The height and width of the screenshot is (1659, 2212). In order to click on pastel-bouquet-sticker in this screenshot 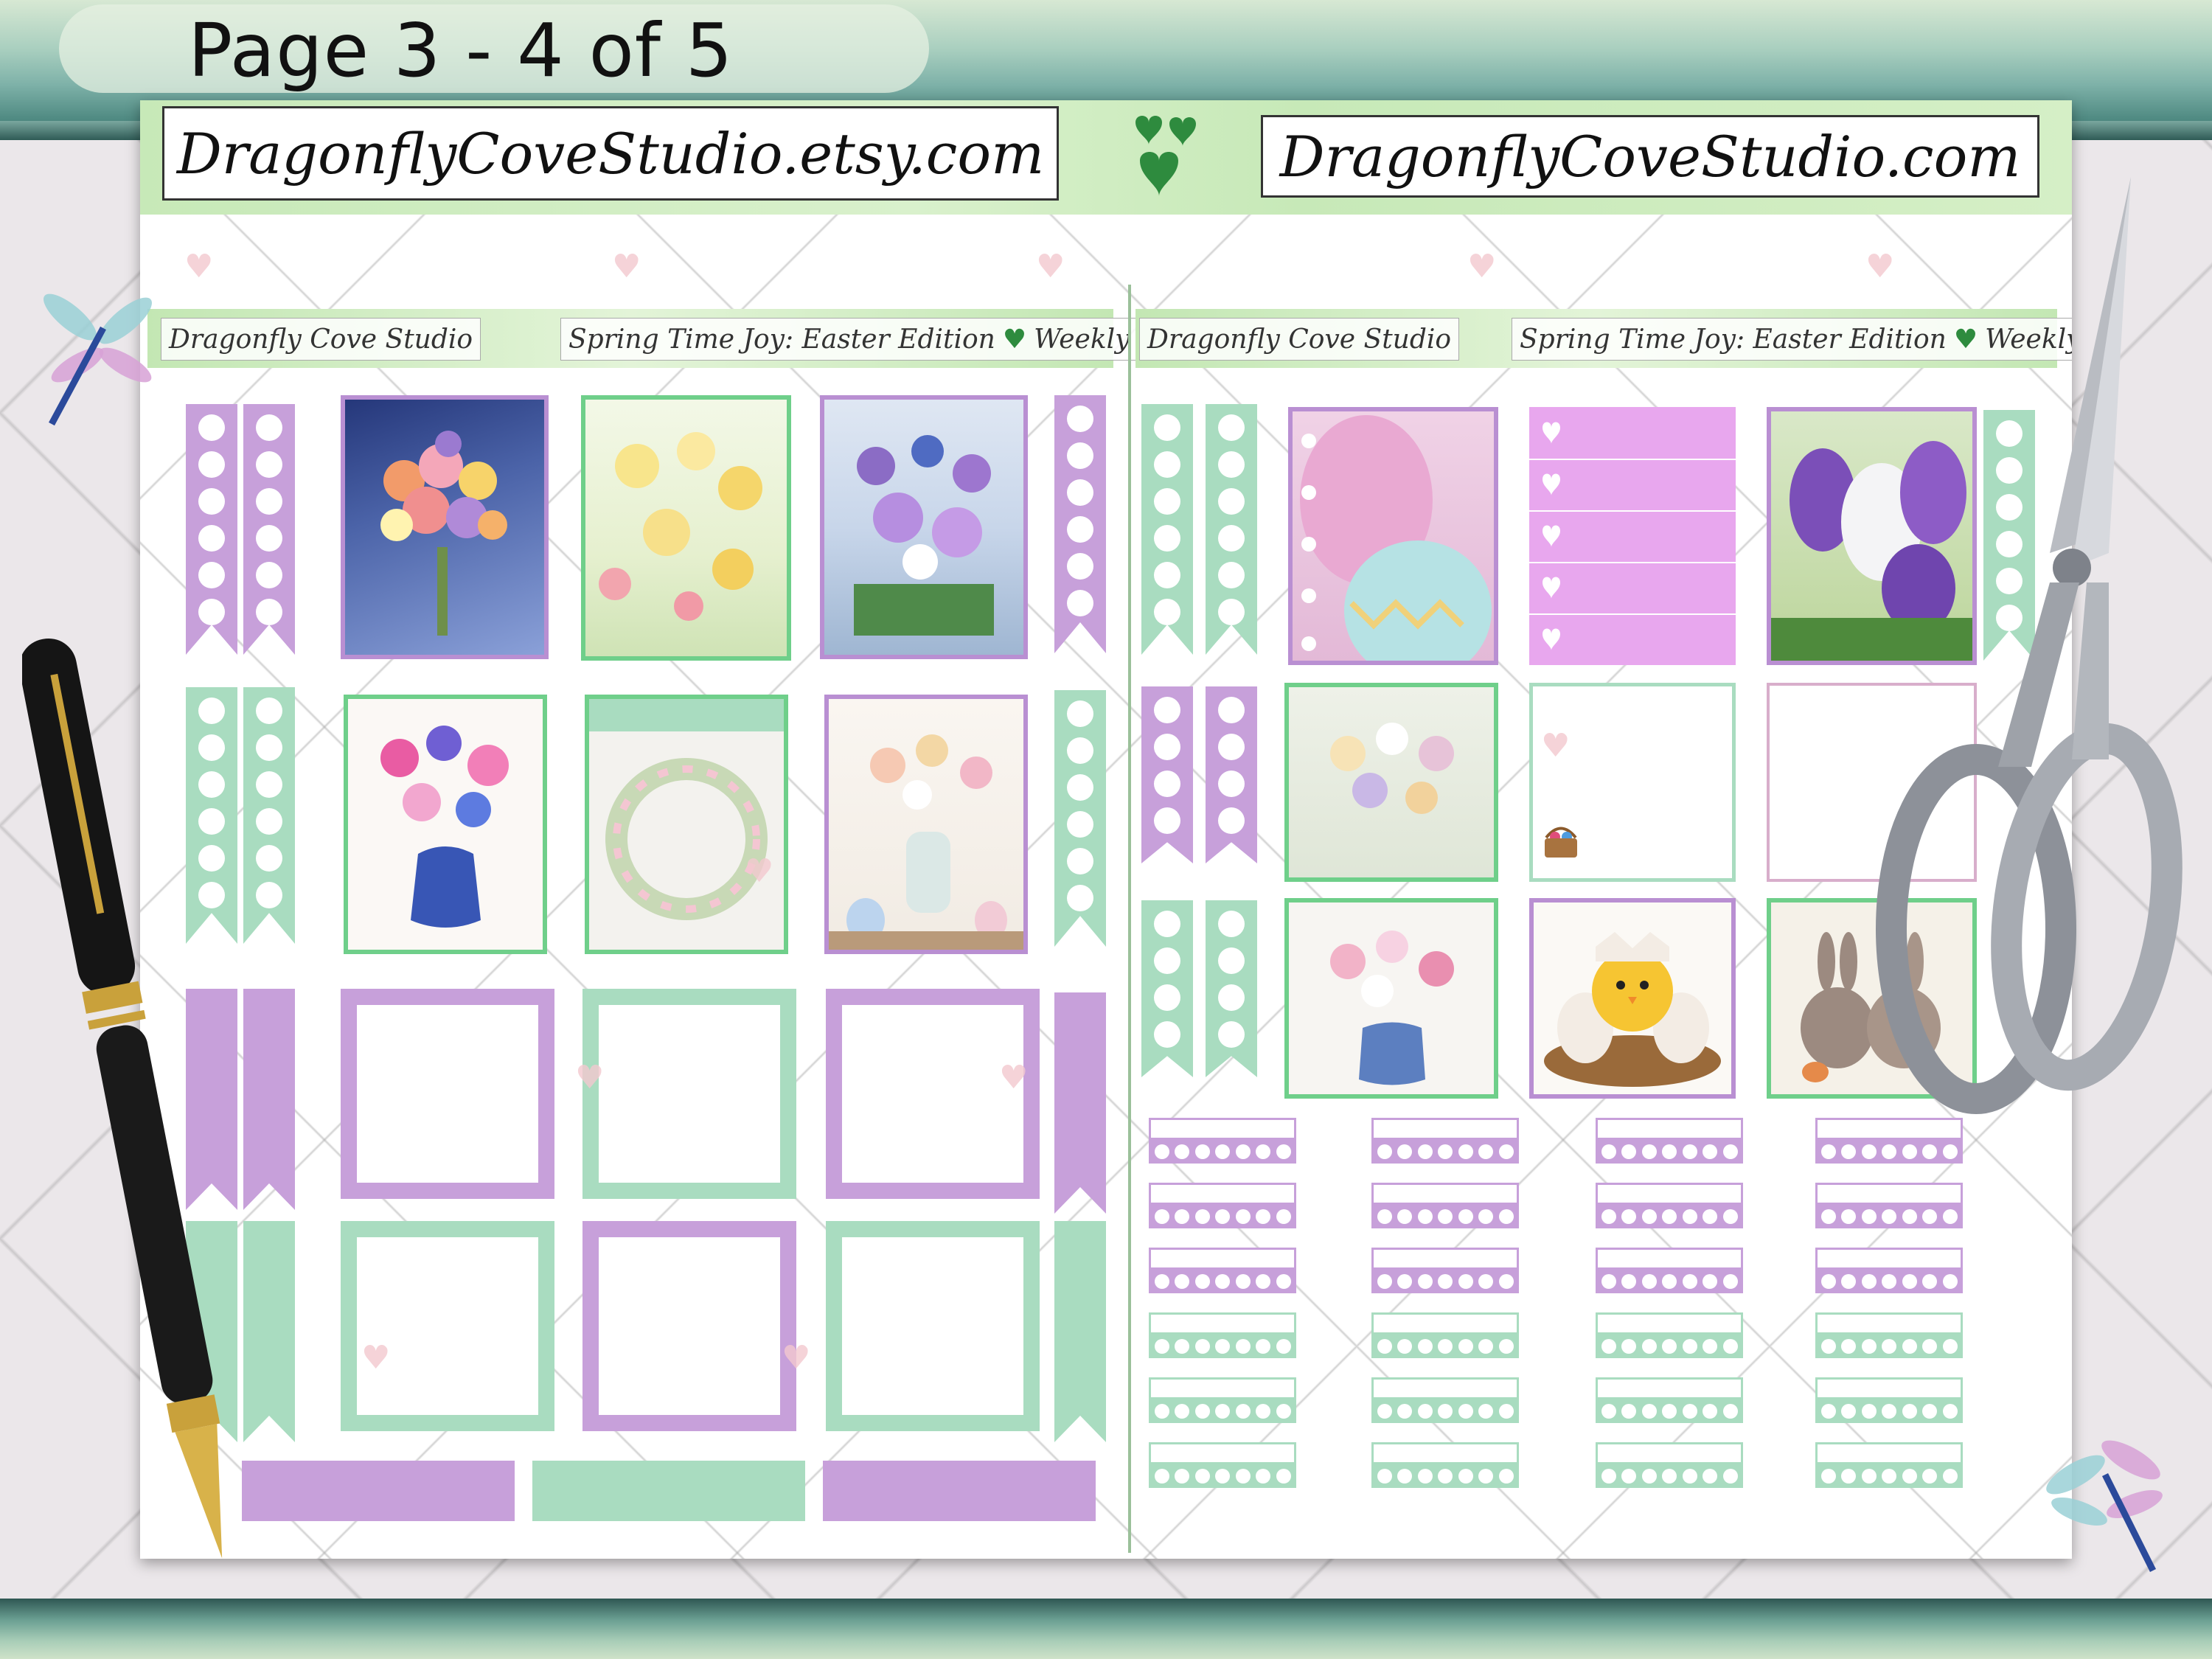, I will do `click(1391, 782)`.